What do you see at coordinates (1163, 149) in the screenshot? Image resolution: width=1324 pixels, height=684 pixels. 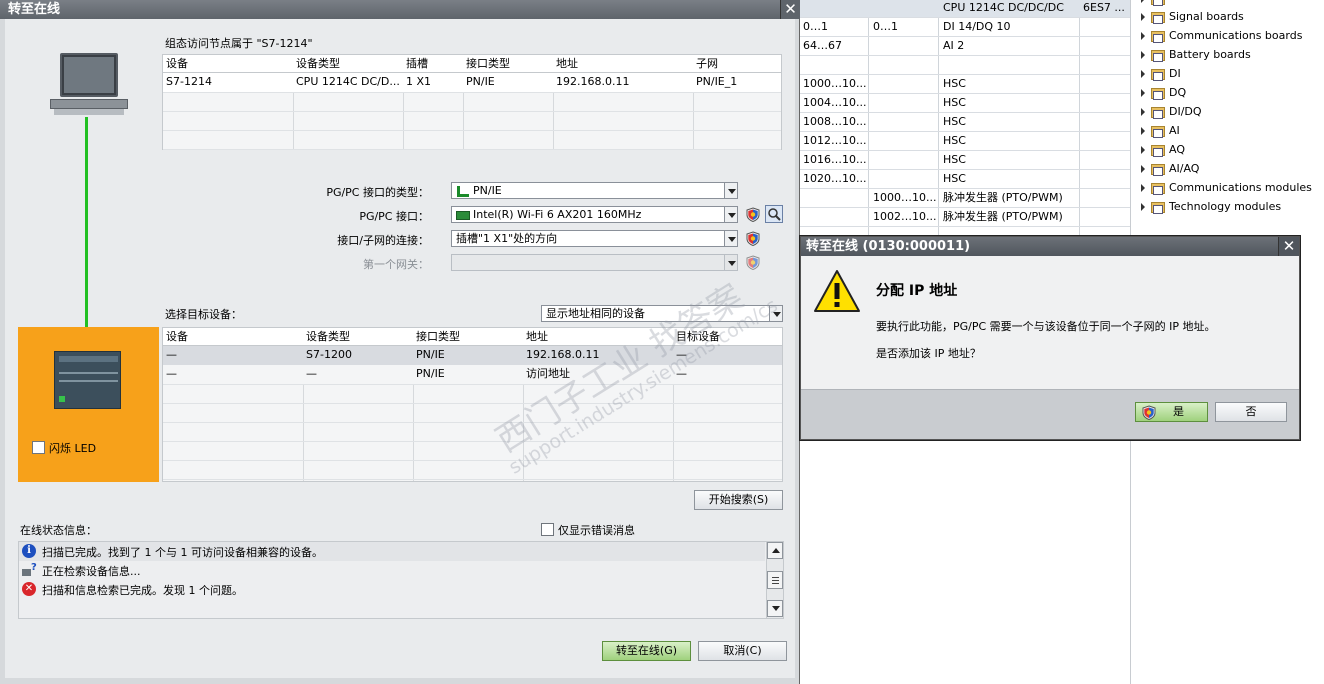 I see `catalog-item: AQ` at bounding box center [1163, 149].